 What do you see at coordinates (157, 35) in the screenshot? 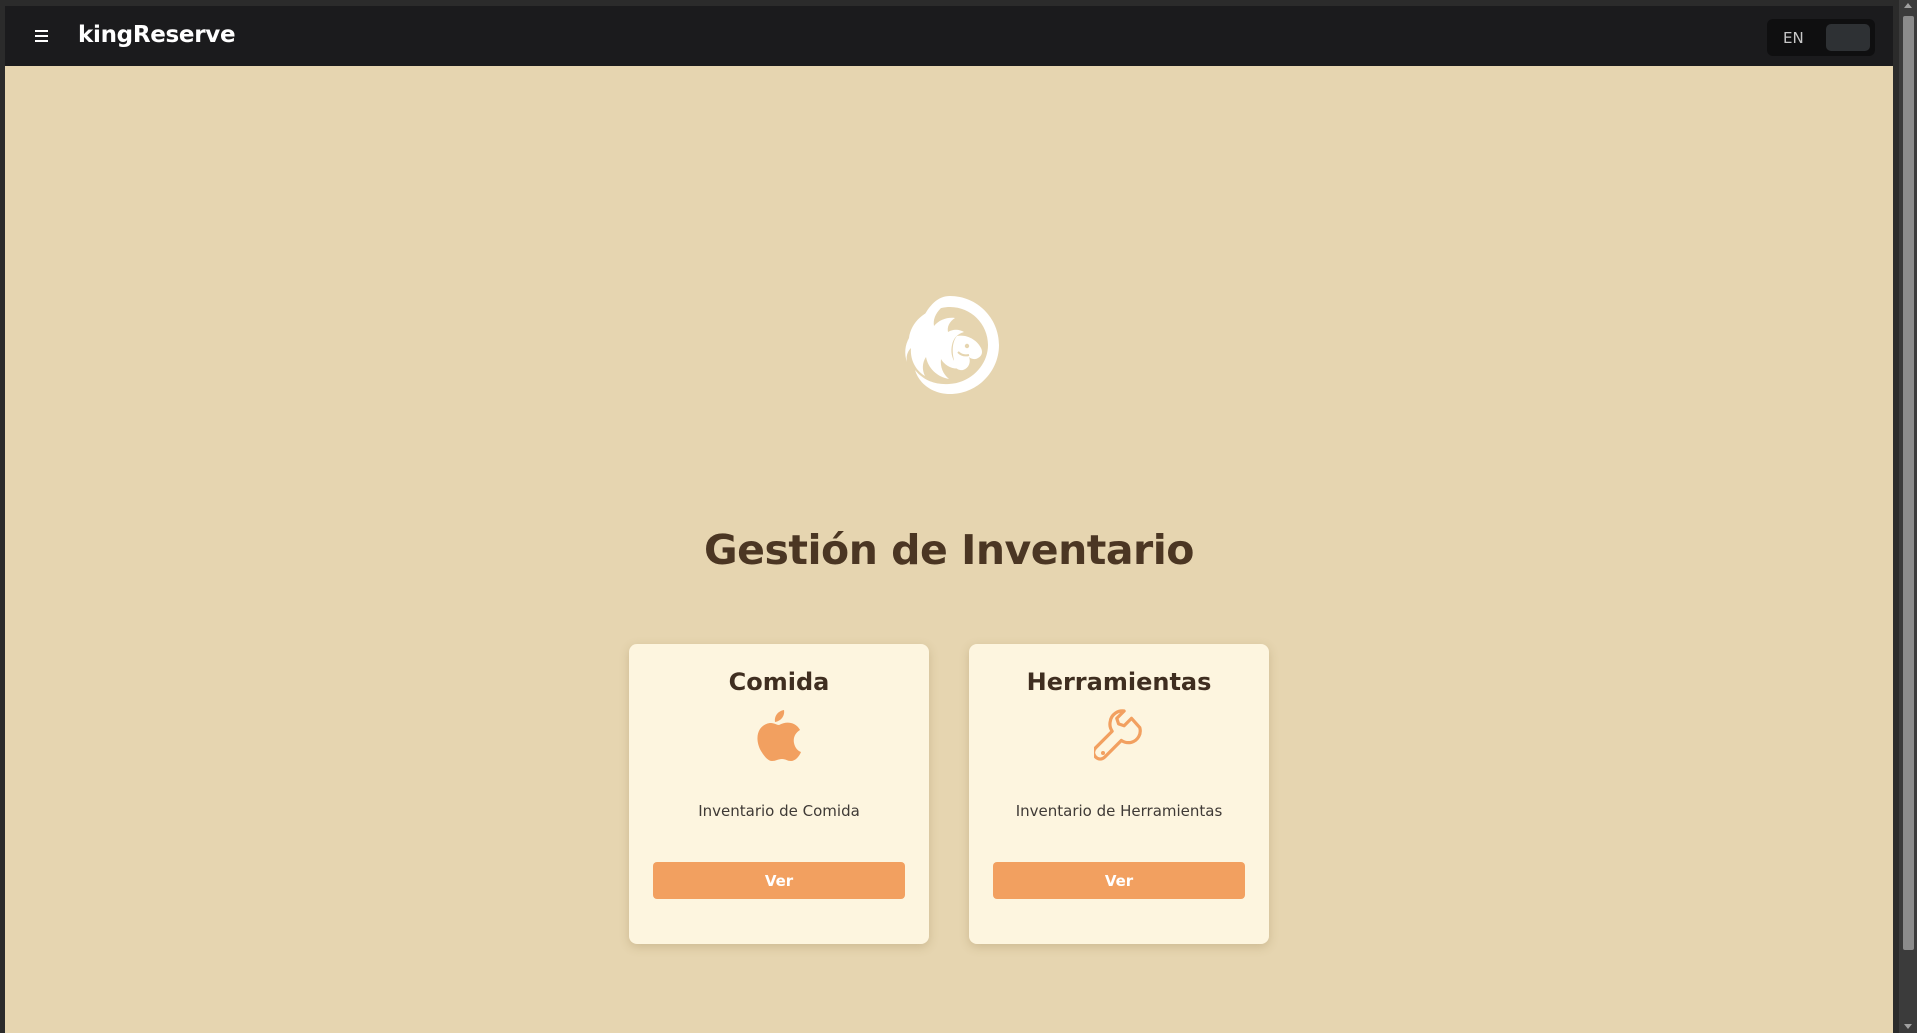
I see `brand-name: kingReserve` at bounding box center [157, 35].